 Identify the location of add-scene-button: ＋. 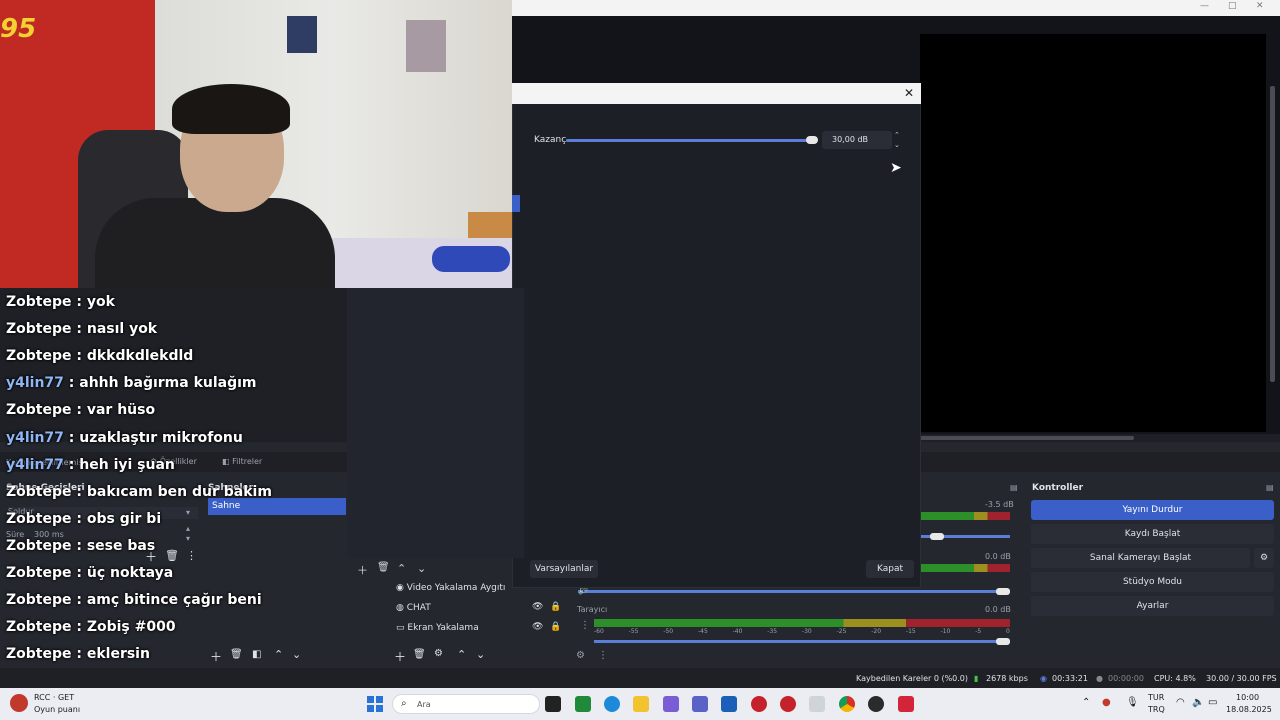
(216, 656).